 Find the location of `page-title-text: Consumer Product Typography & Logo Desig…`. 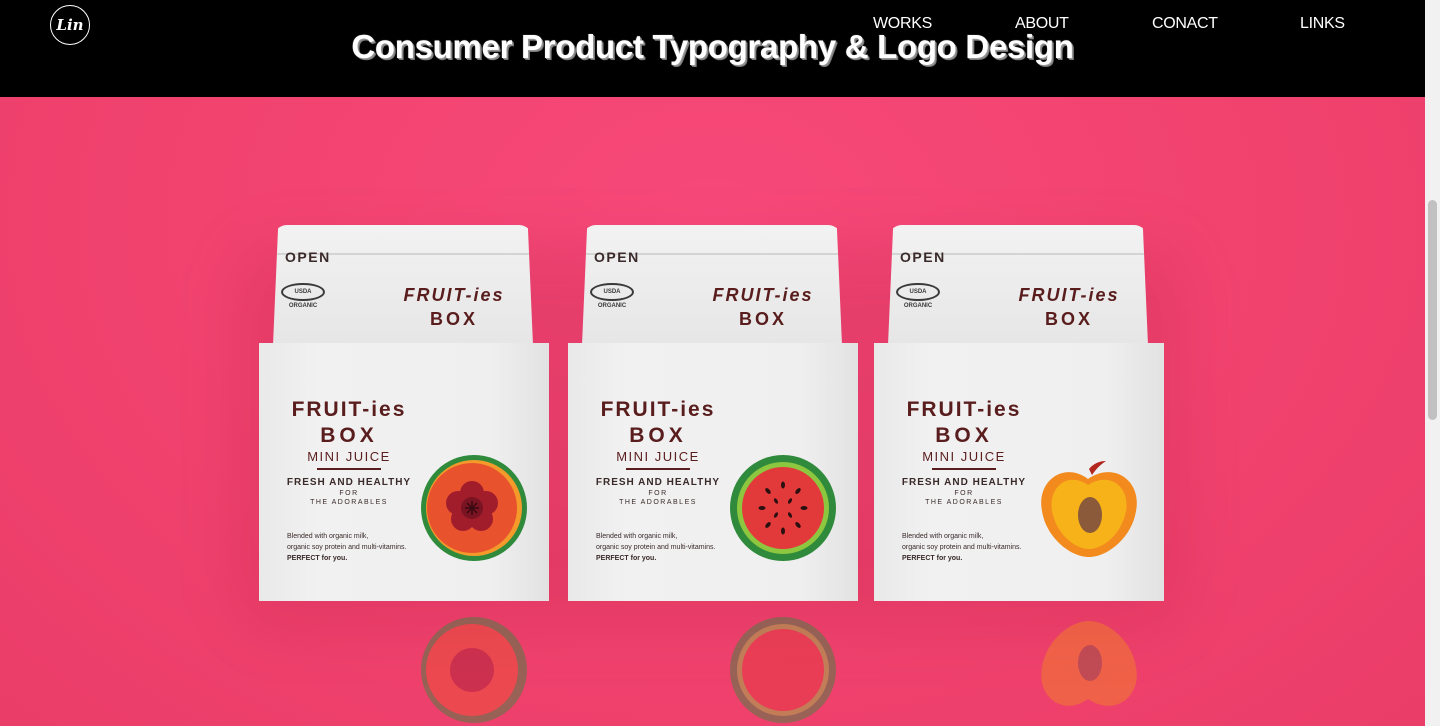

page-title-text: Consumer Product Typography & Logo Desig… is located at coordinates (712, 46).